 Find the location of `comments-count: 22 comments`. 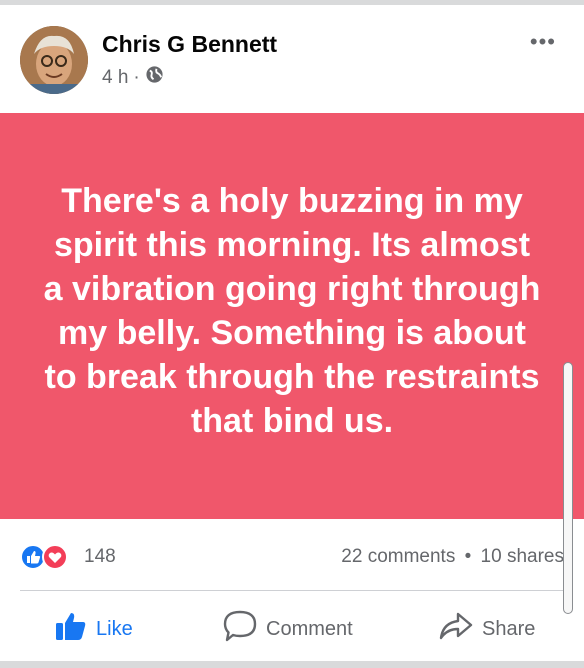

comments-count: 22 comments is located at coordinates (398, 556).